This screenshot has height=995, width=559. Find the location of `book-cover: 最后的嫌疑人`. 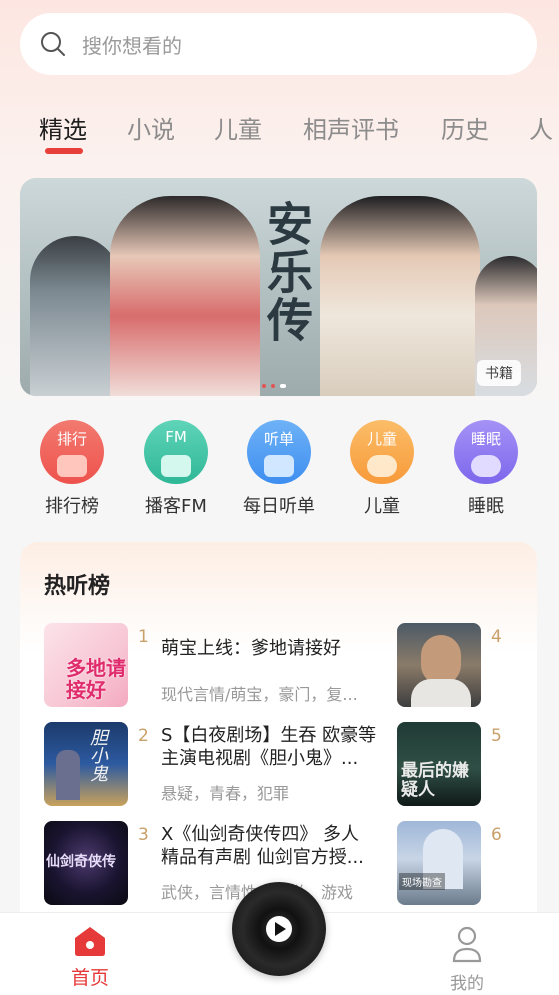

book-cover: 最后的嫌疑人 is located at coordinates (439, 764).